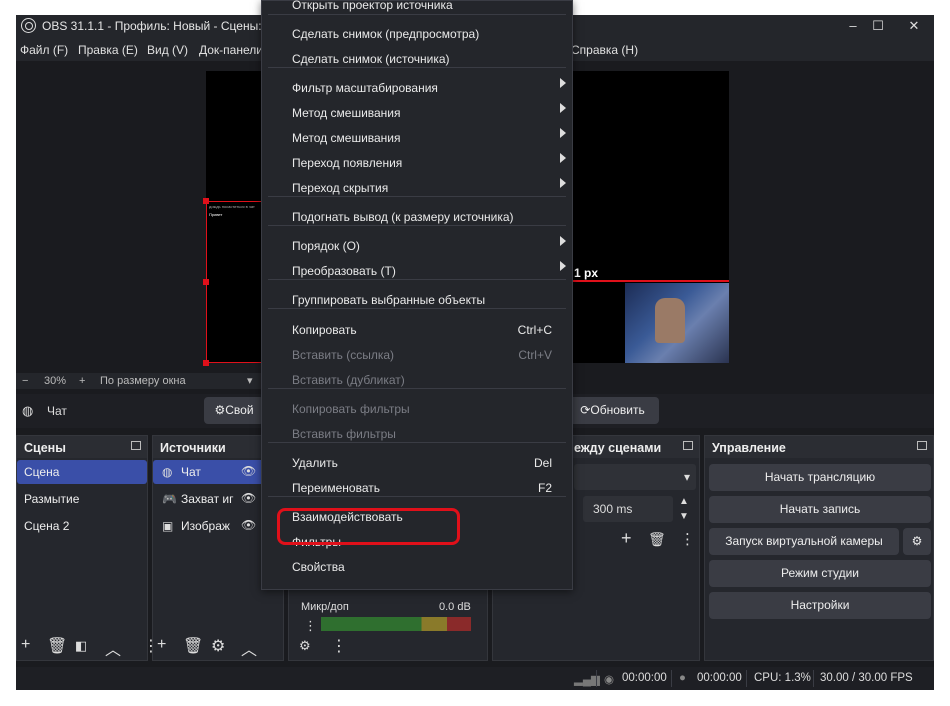  Describe the element at coordinates (820, 605) in the screenshot. I see `settings-button: Настройки` at that location.